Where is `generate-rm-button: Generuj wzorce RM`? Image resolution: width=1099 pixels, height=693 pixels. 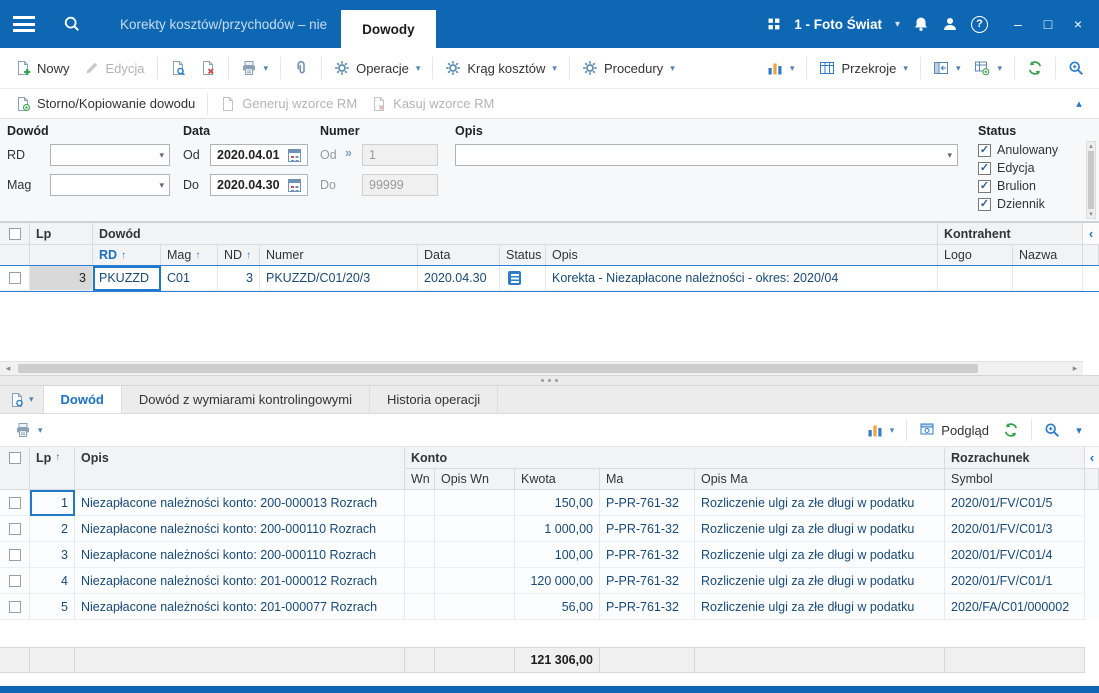
generate-rm-button: Generuj wzorce RM is located at coordinates (288, 104).